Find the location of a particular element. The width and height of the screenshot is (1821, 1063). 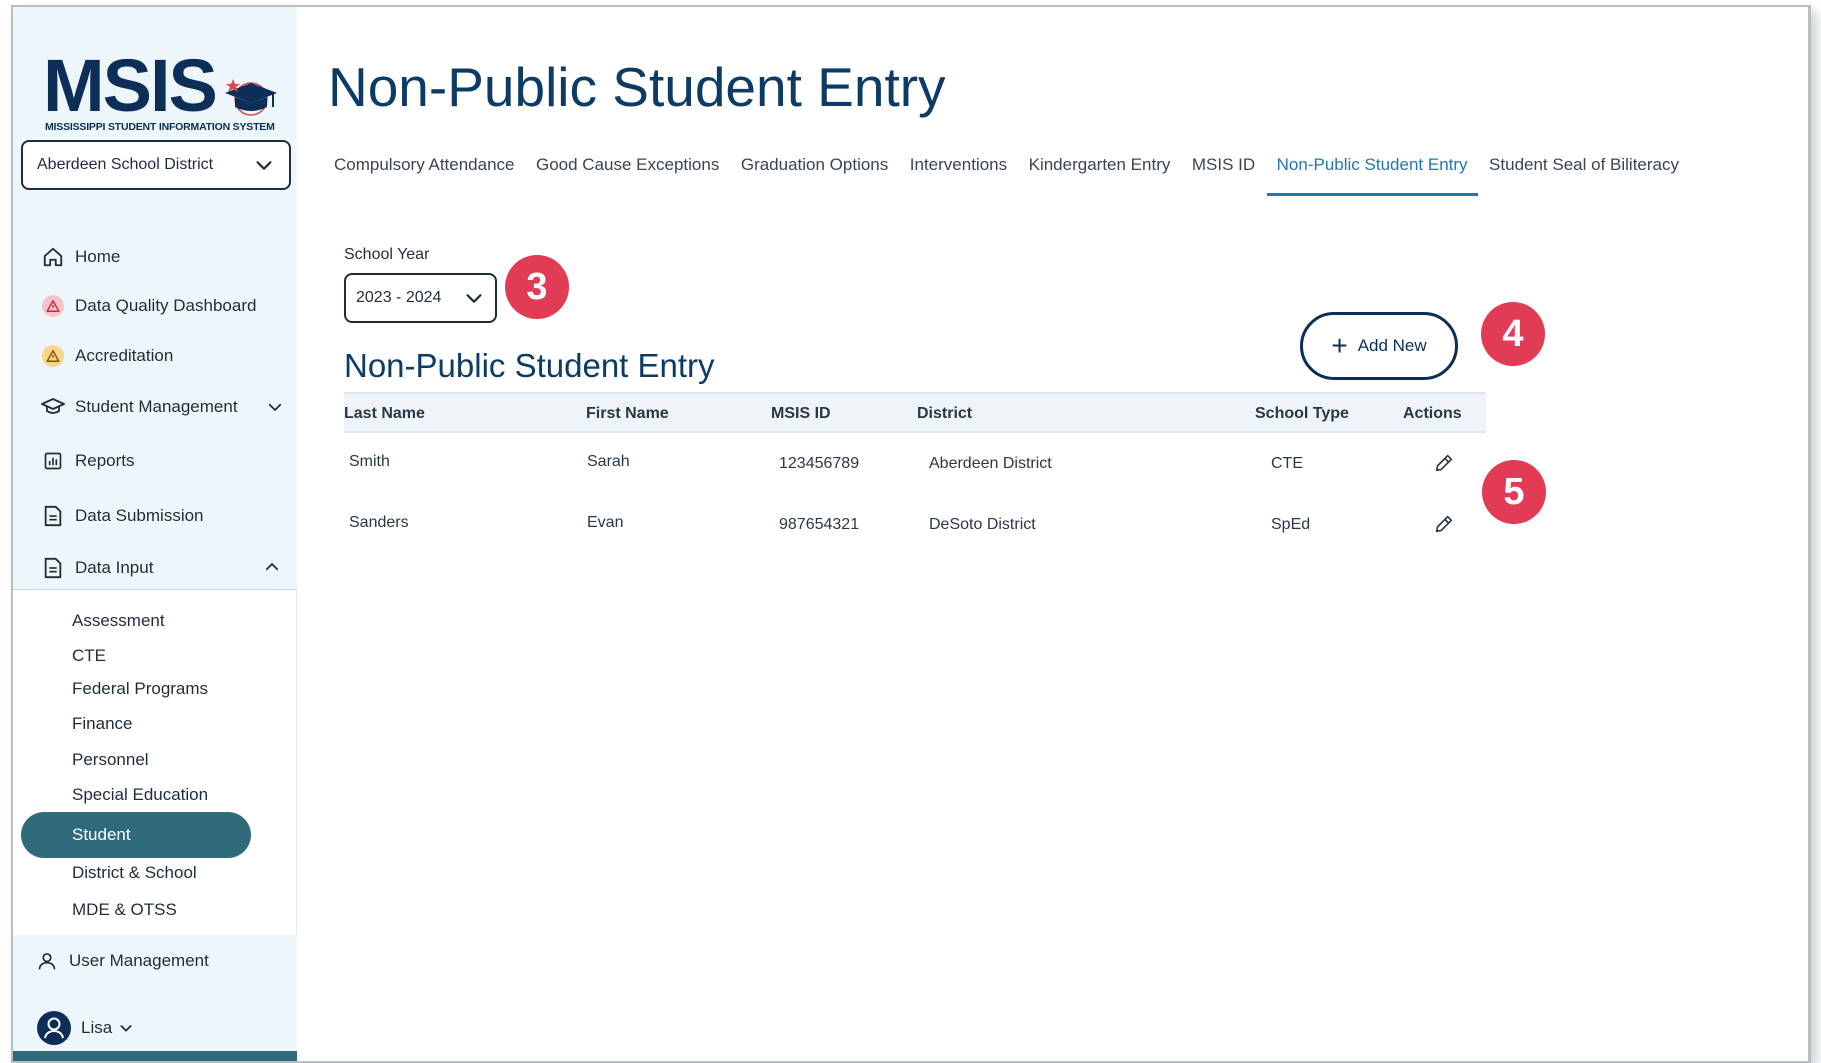

tab-good-cause-exceptions: Good Cause Exceptions is located at coordinates (627, 175).